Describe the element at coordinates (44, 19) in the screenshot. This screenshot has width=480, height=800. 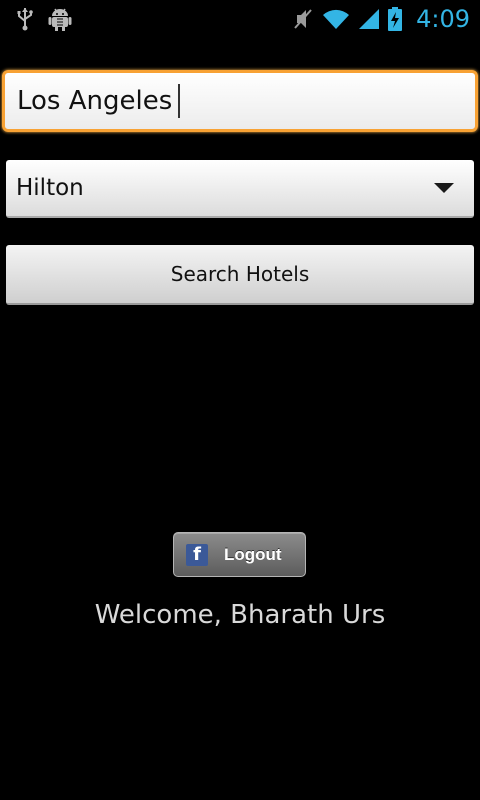
I see `status-left-icons` at that location.